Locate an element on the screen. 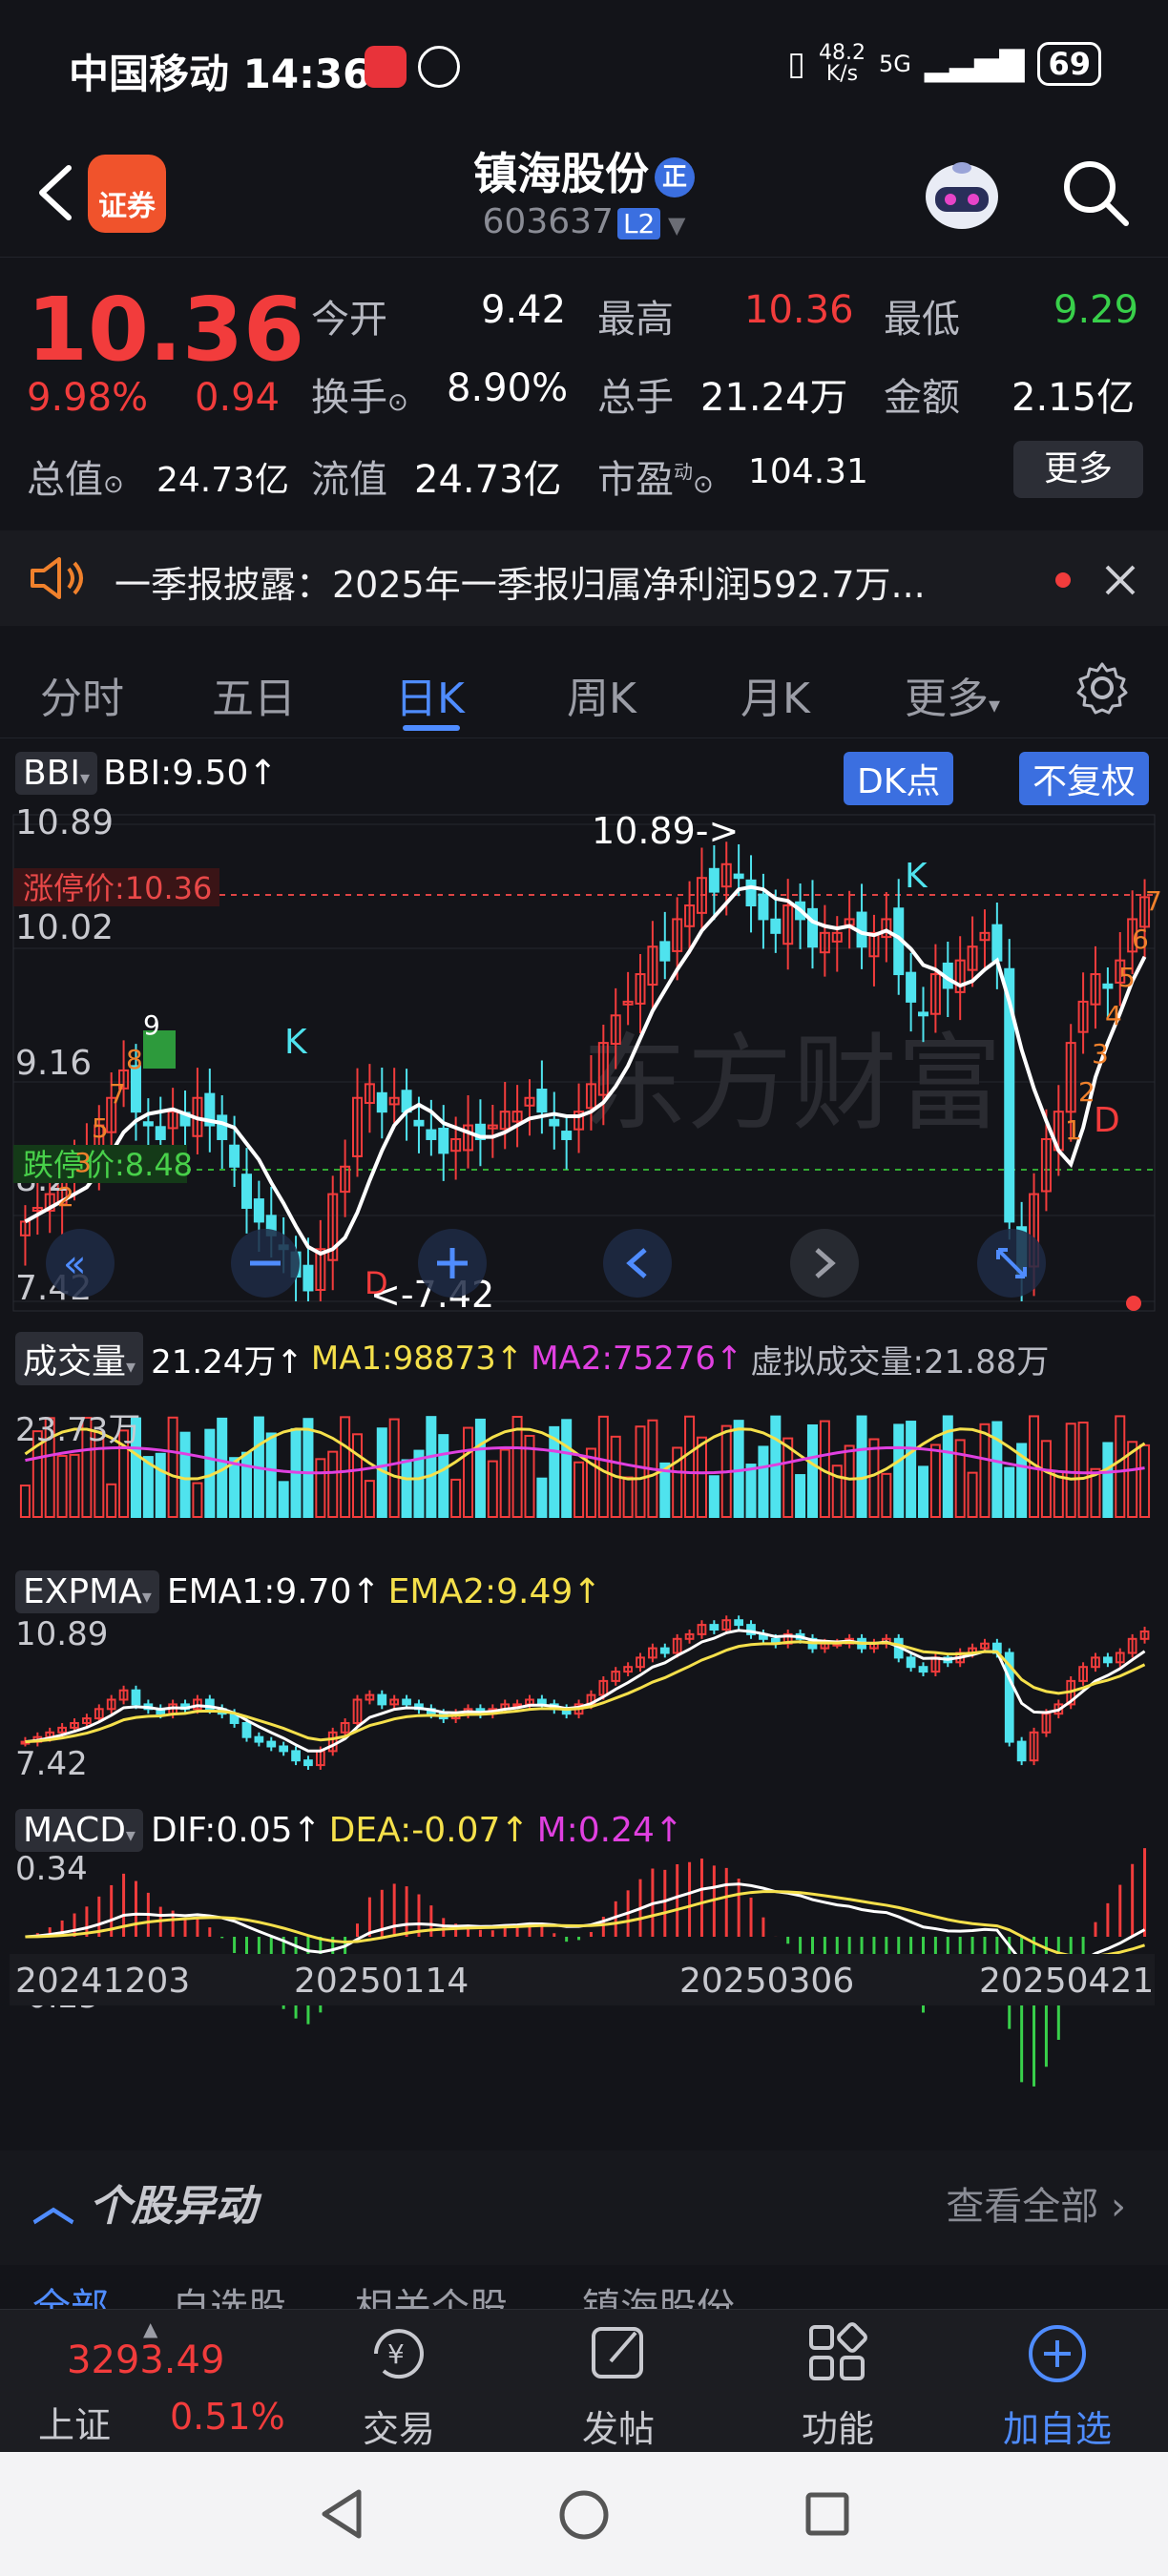  vol-ma1-value: MA1:98873↑ is located at coordinates (417, 1359).